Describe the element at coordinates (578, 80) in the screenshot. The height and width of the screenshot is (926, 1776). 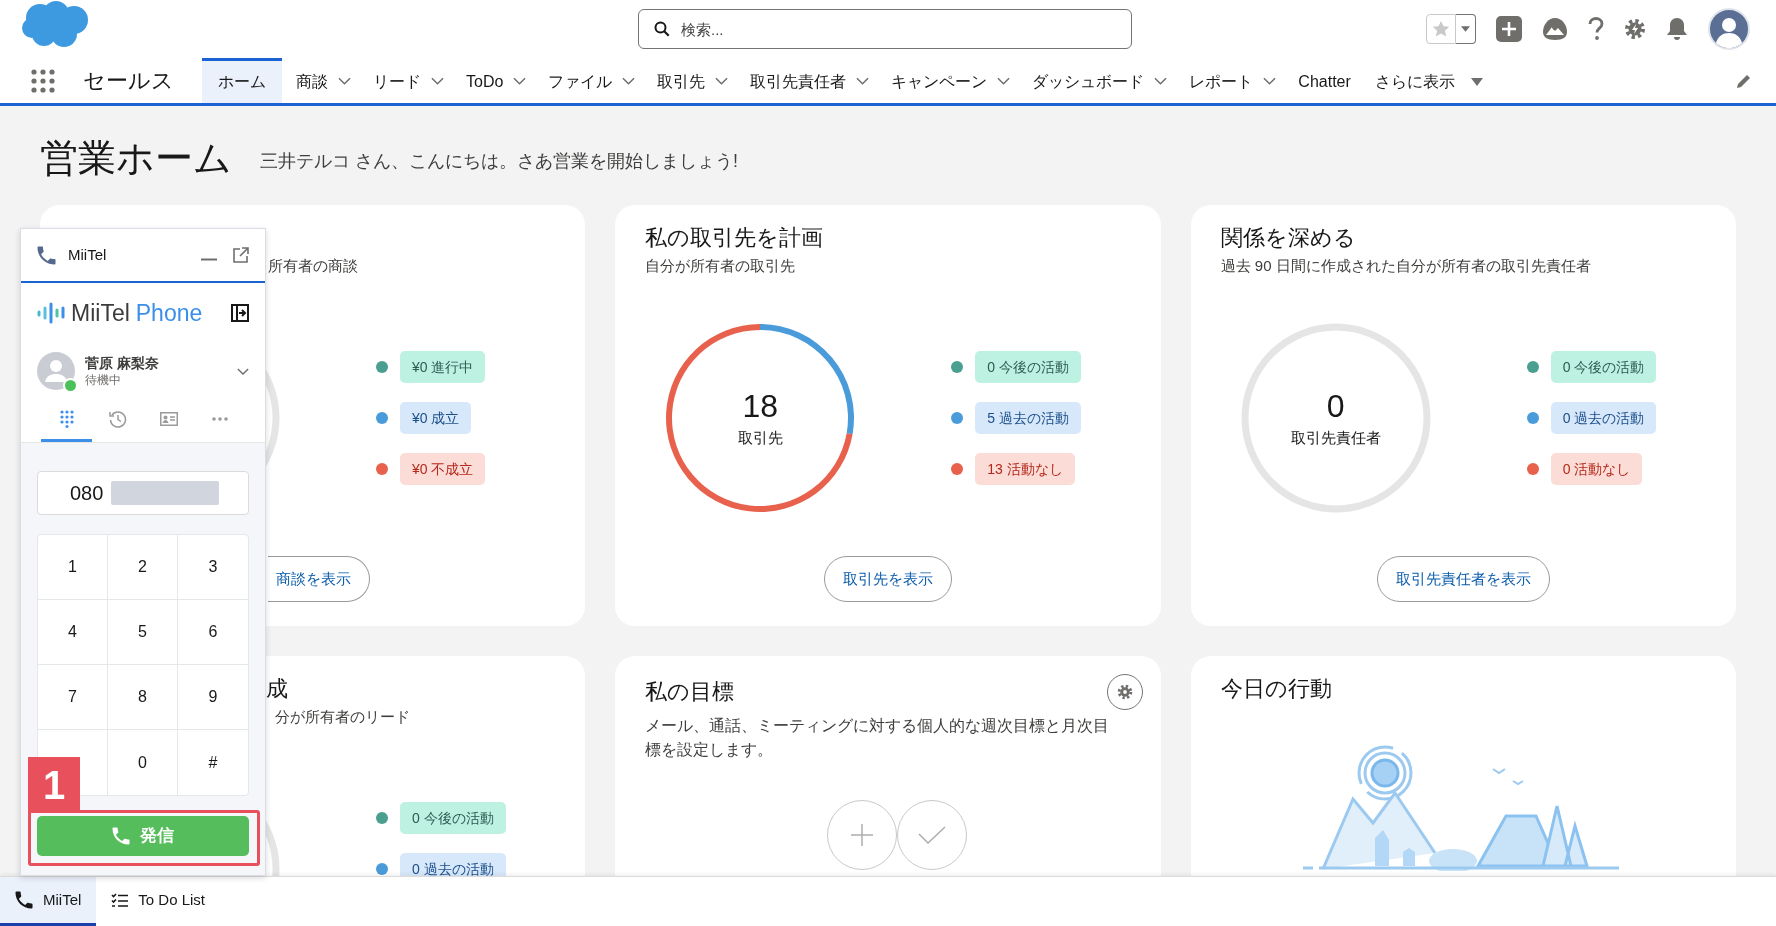
I see `nav-tab: ファイル` at that location.